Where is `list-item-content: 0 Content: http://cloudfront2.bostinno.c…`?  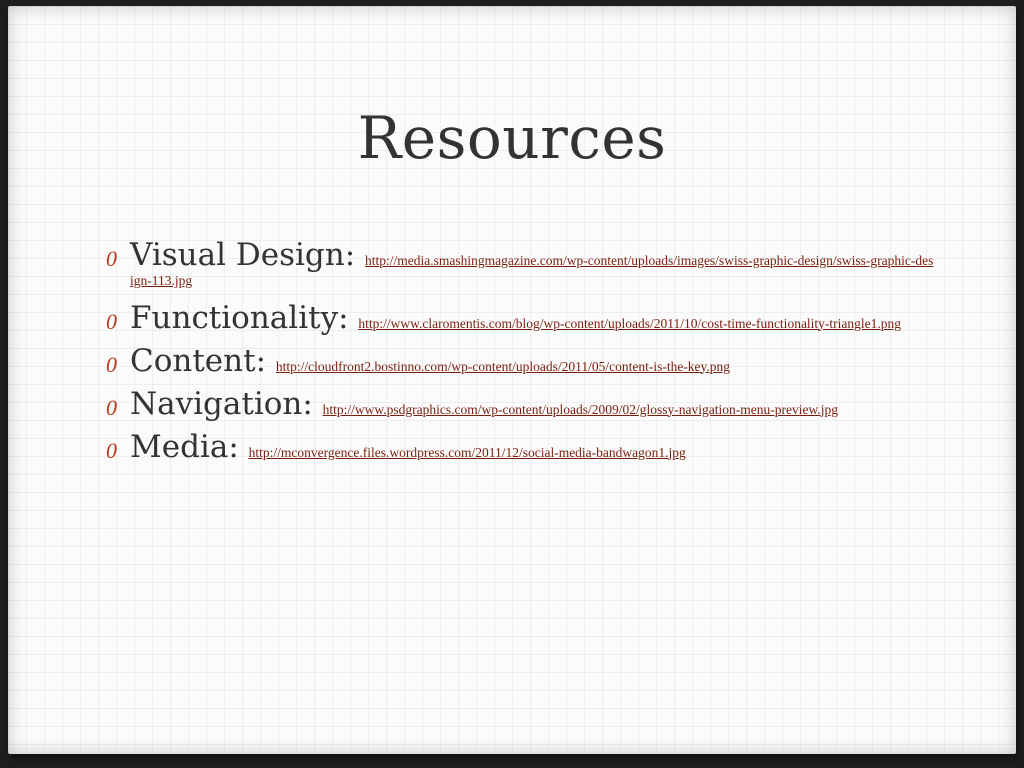 list-item-content: 0 Content: http://cloudfront2.bostinno.c… is located at coordinates (519, 360).